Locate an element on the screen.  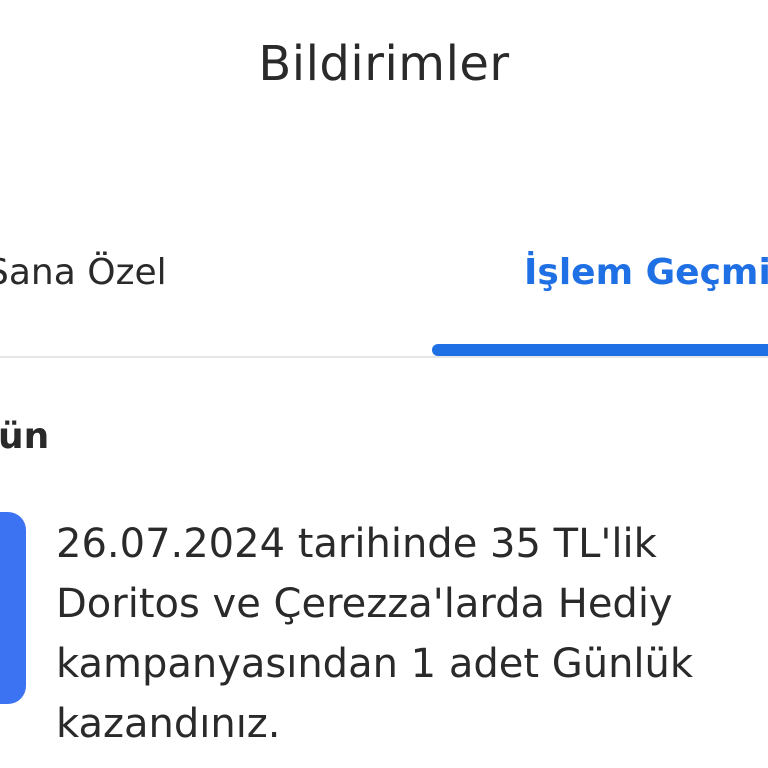
active-tab-indicator is located at coordinates (600, 350).